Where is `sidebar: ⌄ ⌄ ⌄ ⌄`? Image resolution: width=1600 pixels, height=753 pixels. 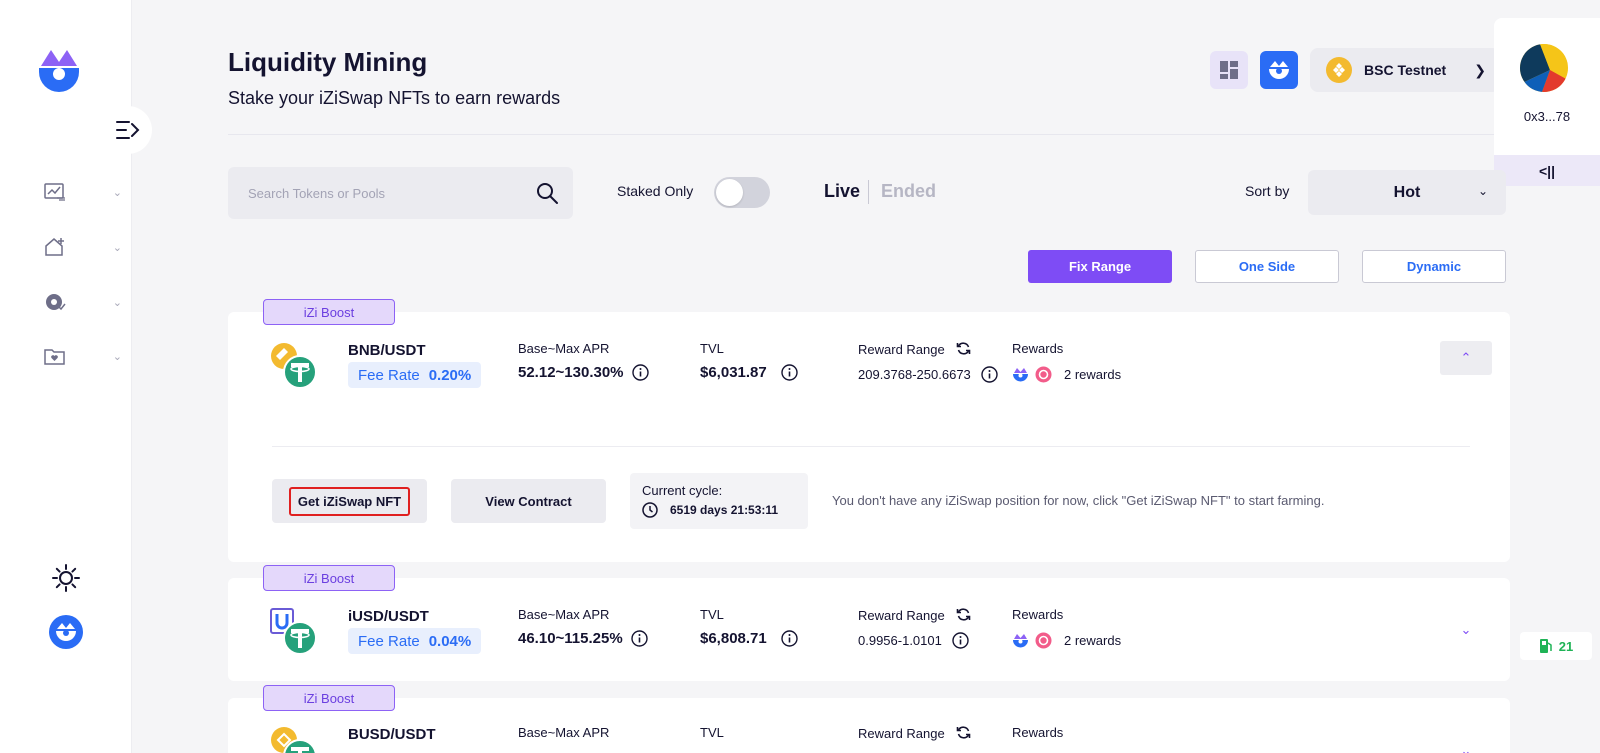 sidebar: ⌄ ⌄ ⌄ ⌄ is located at coordinates (76, 376).